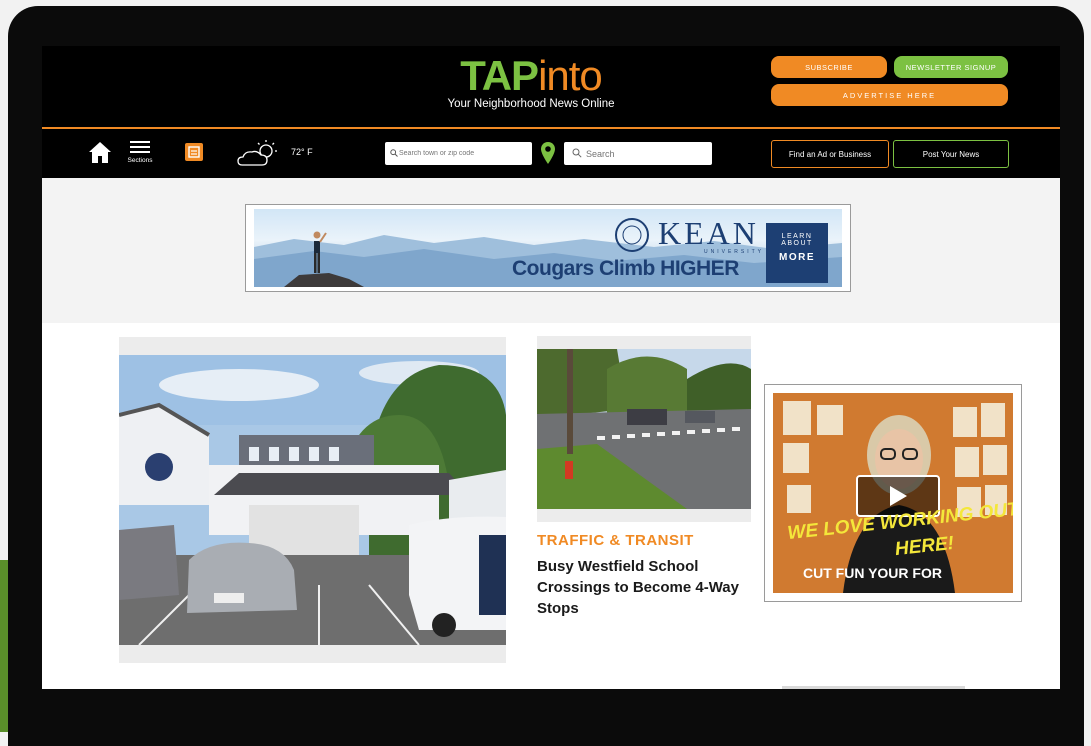 The height and width of the screenshot is (746, 1091). What do you see at coordinates (548, 153) in the screenshot?
I see `map-pin-icon` at bounding box center [548, 153].